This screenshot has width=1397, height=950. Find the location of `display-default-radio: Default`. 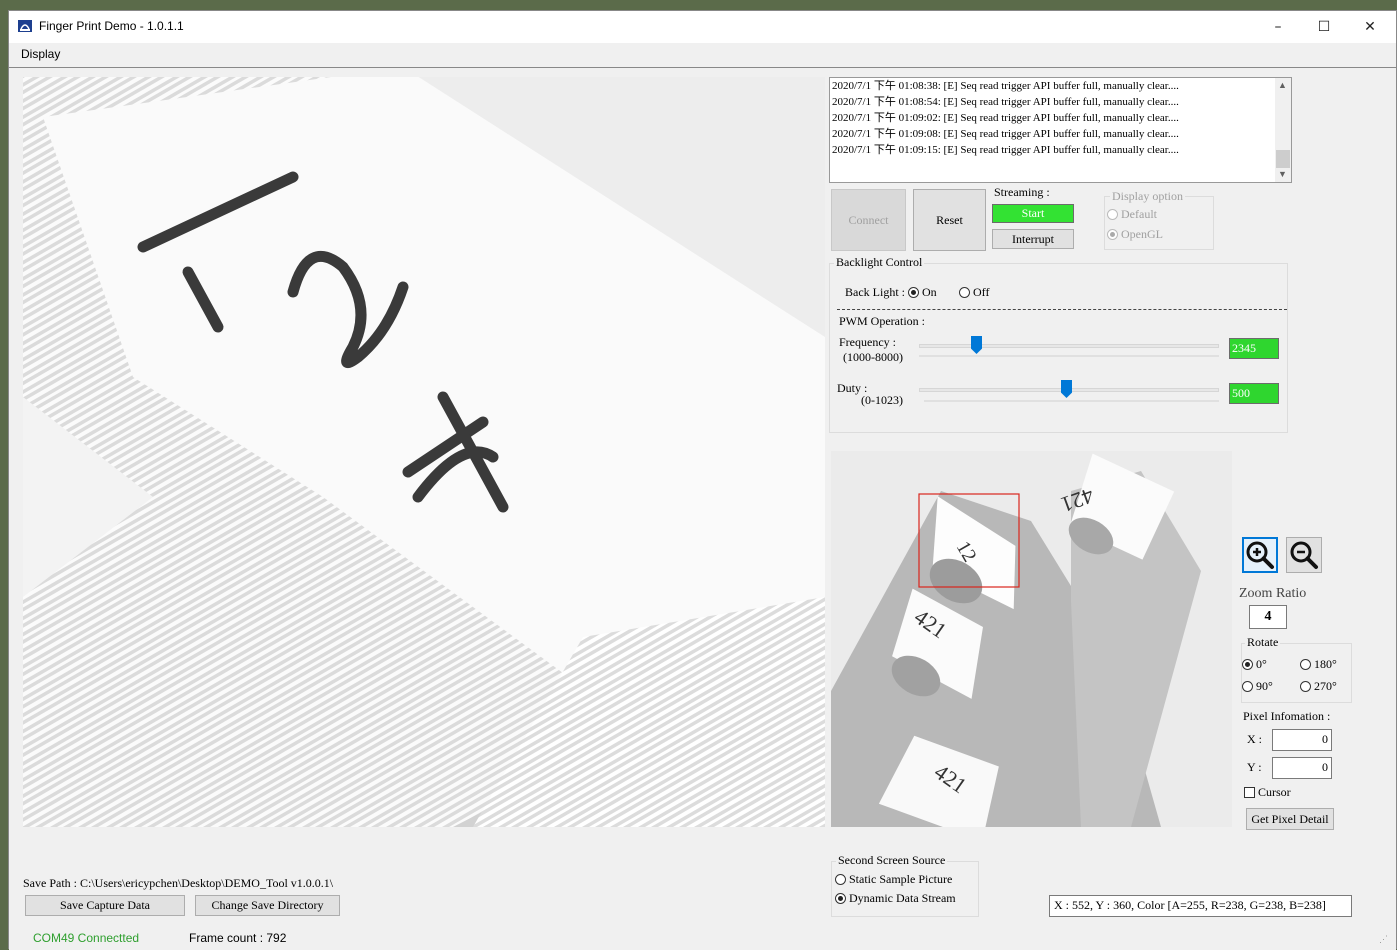

display-default-radio: Default is located at coordinates (1132, 214).